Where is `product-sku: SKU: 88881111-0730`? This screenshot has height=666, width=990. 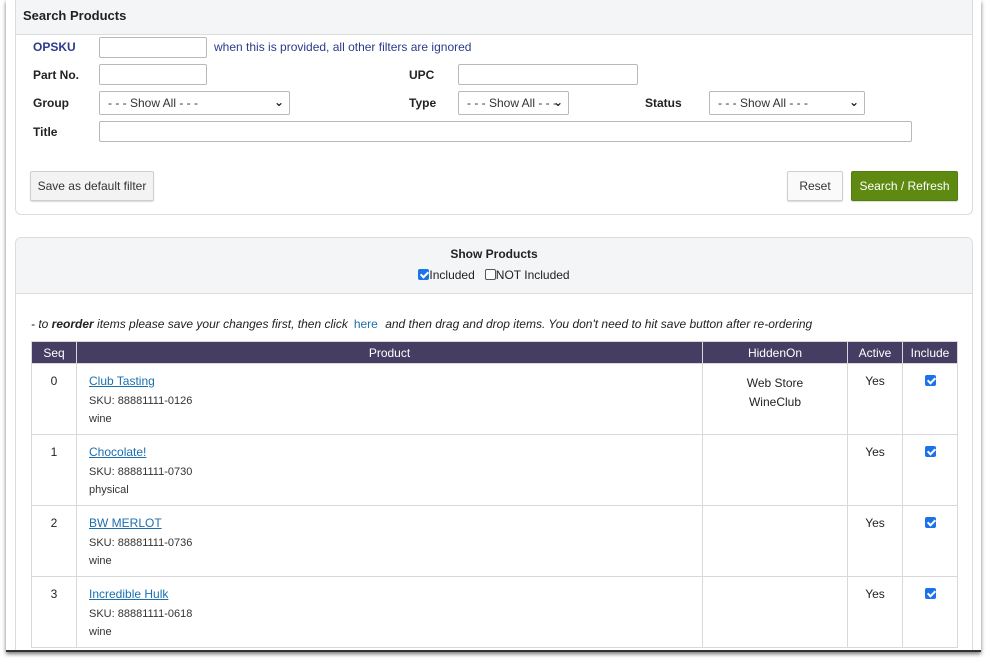 product-sku: SKU: 88881111-0730 is located at coordinates (141, 472).